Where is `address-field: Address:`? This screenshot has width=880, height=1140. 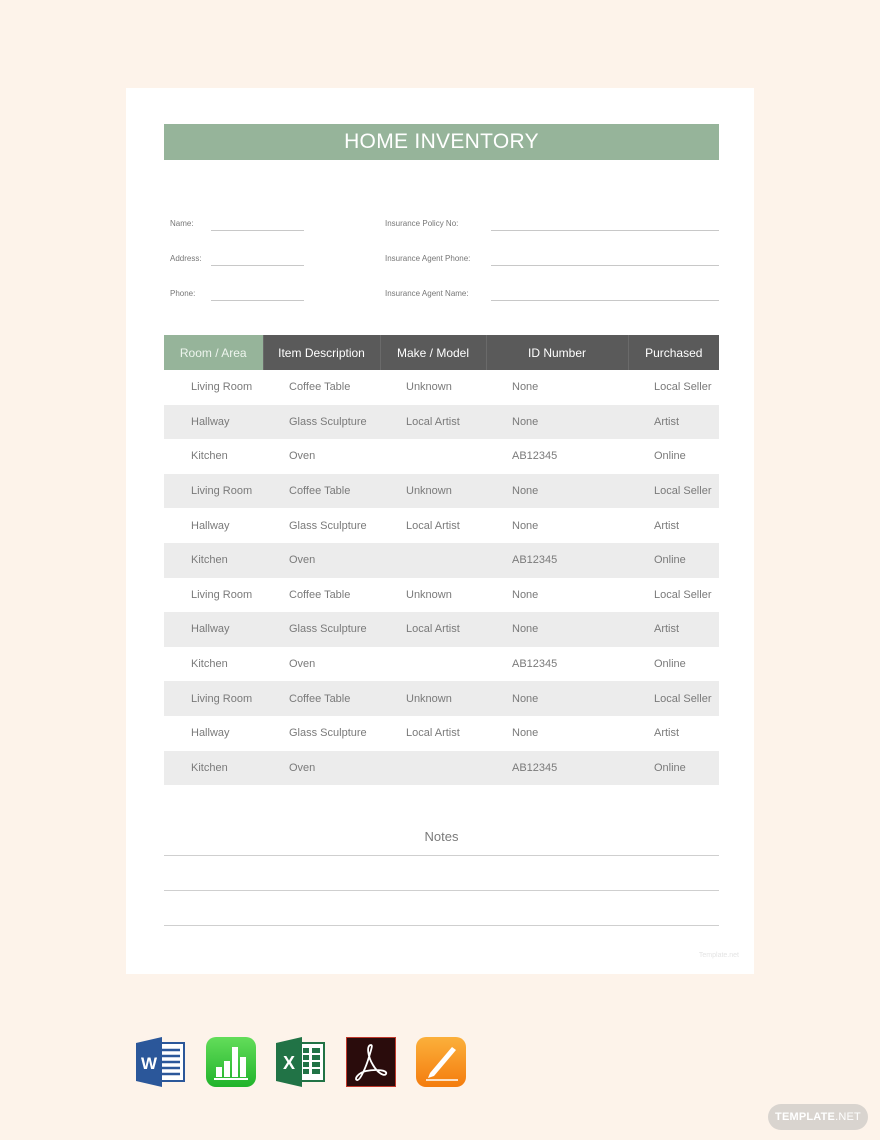
address-field: Address: is located at coordinates (186, 258).